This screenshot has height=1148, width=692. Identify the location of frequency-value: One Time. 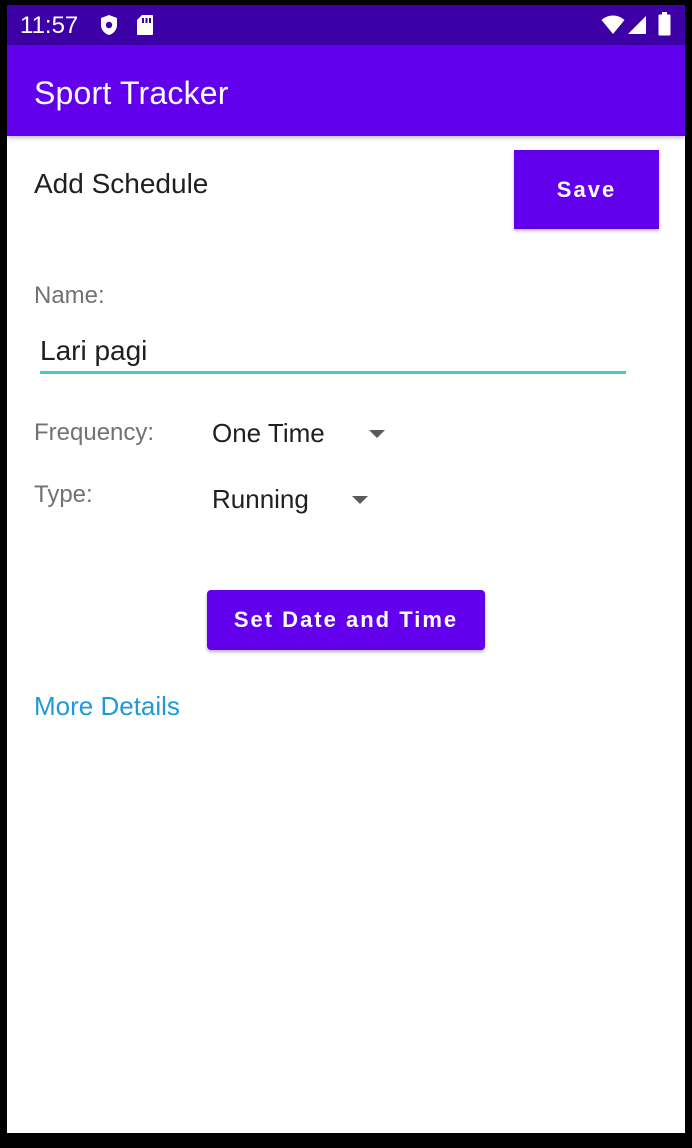
(268, 433).